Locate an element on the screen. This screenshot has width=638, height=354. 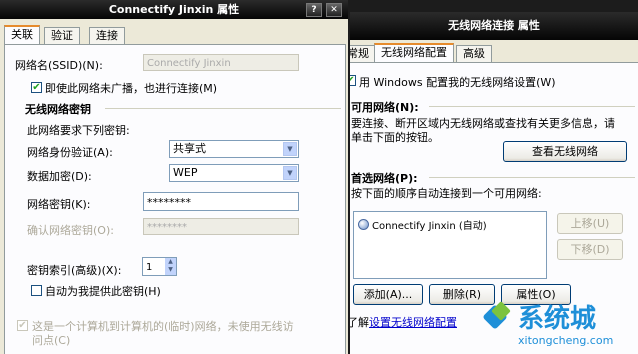
network-key-field: ******** is located at coordinates (221, 201).